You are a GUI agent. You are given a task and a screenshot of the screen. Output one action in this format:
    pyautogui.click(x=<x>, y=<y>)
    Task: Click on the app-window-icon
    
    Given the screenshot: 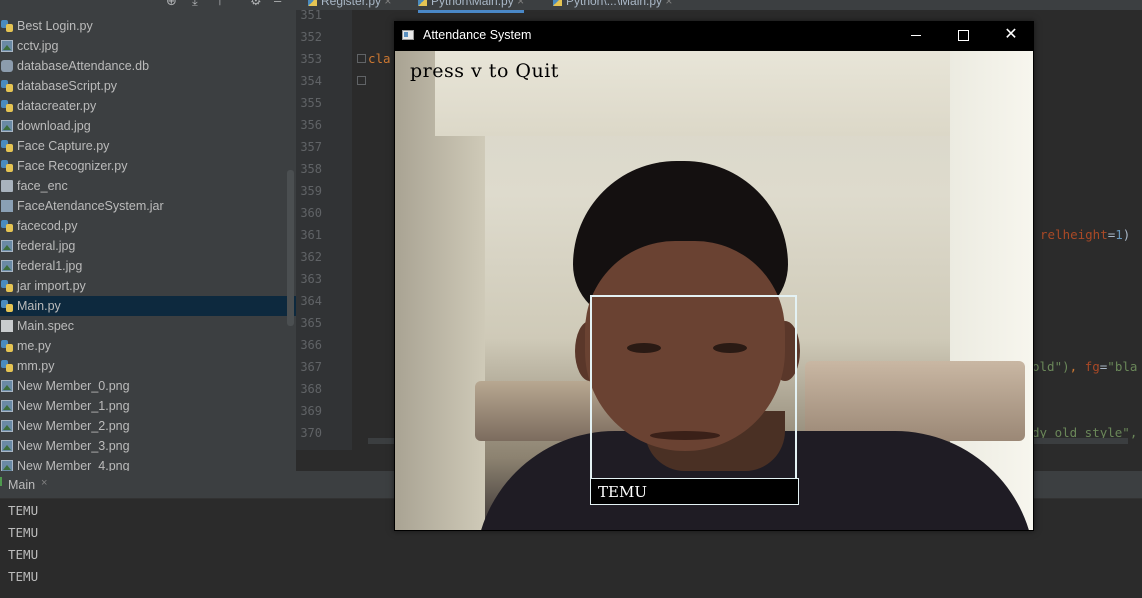 What is the action you would take?
    pyautogui.click(x=408, y=35)
    